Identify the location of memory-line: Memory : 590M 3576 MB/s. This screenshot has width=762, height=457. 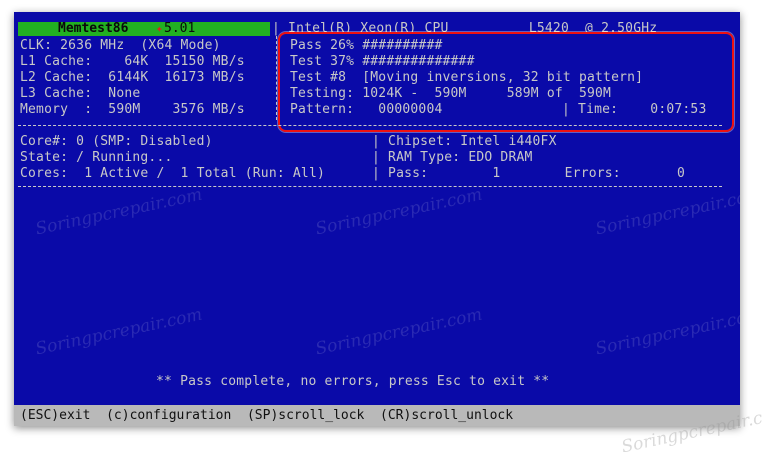
(132, 109).